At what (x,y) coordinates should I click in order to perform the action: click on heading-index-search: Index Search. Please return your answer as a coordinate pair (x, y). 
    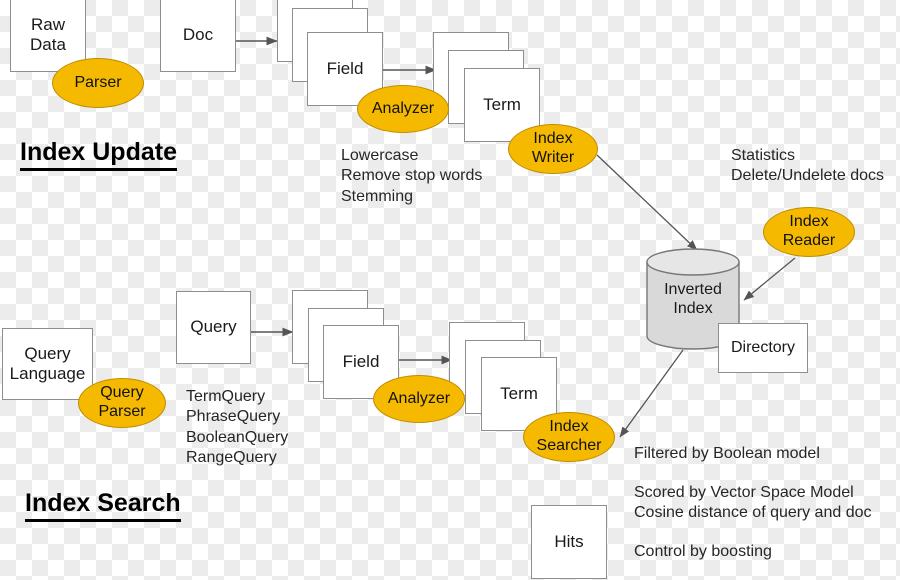
    Looking at the image, I should click on (103, 505).